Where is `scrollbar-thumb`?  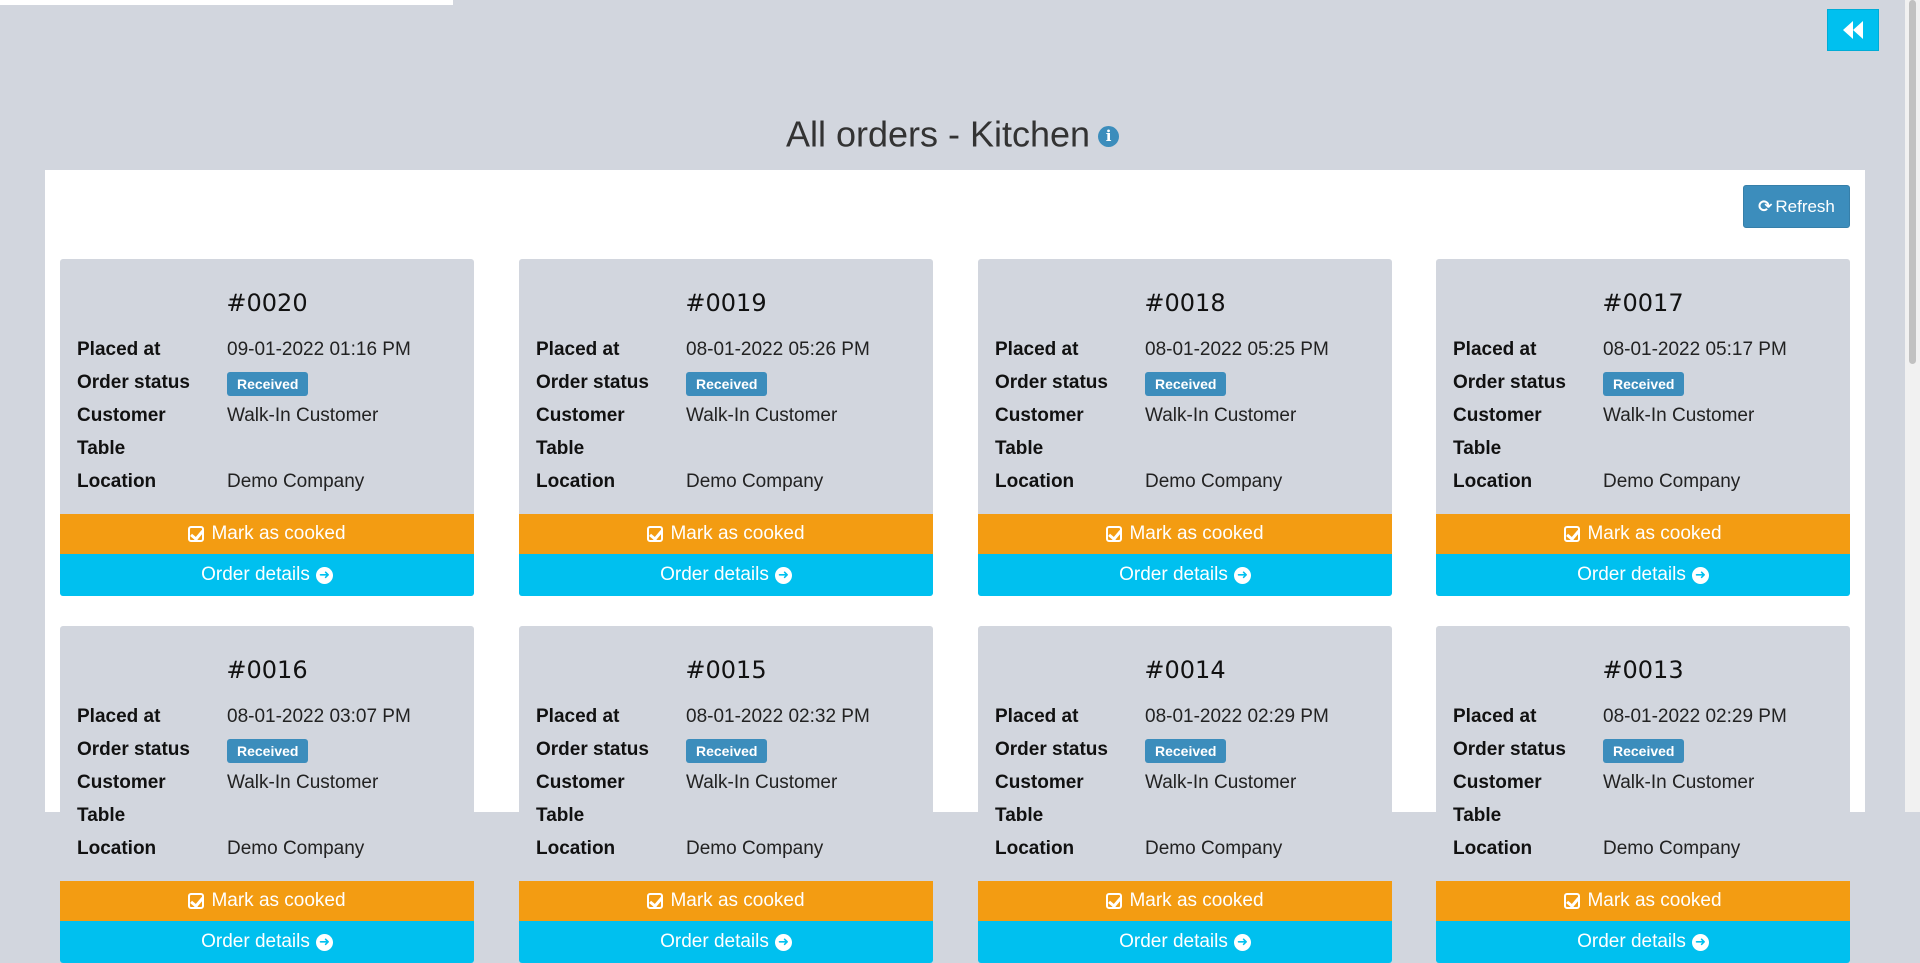 scrollbar-thumb is located at coordinates (1912, 182).